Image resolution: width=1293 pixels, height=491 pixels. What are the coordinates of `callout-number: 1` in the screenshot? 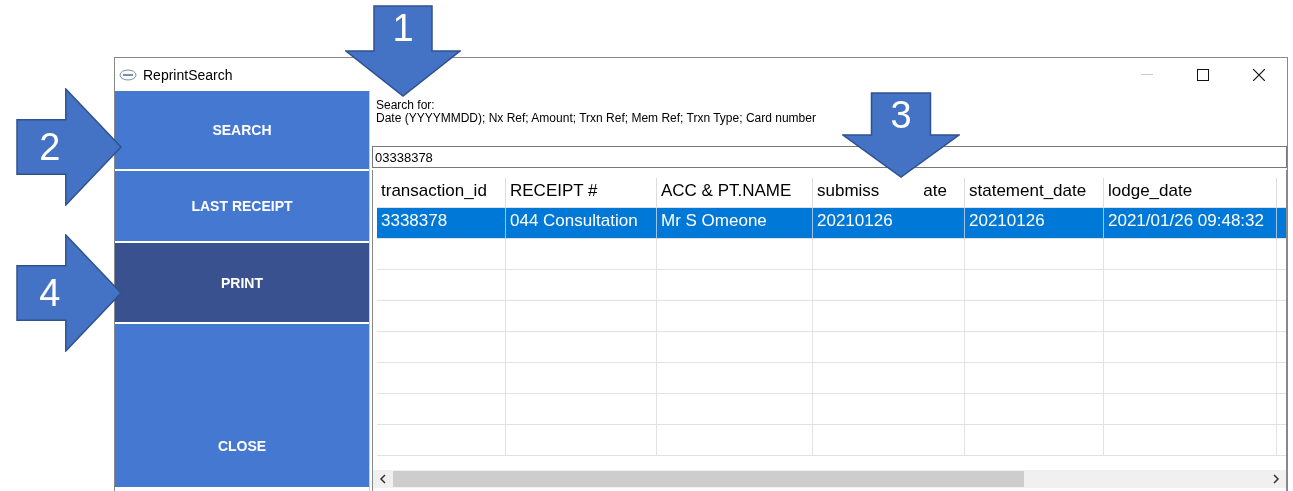 It's located at (403, 28).